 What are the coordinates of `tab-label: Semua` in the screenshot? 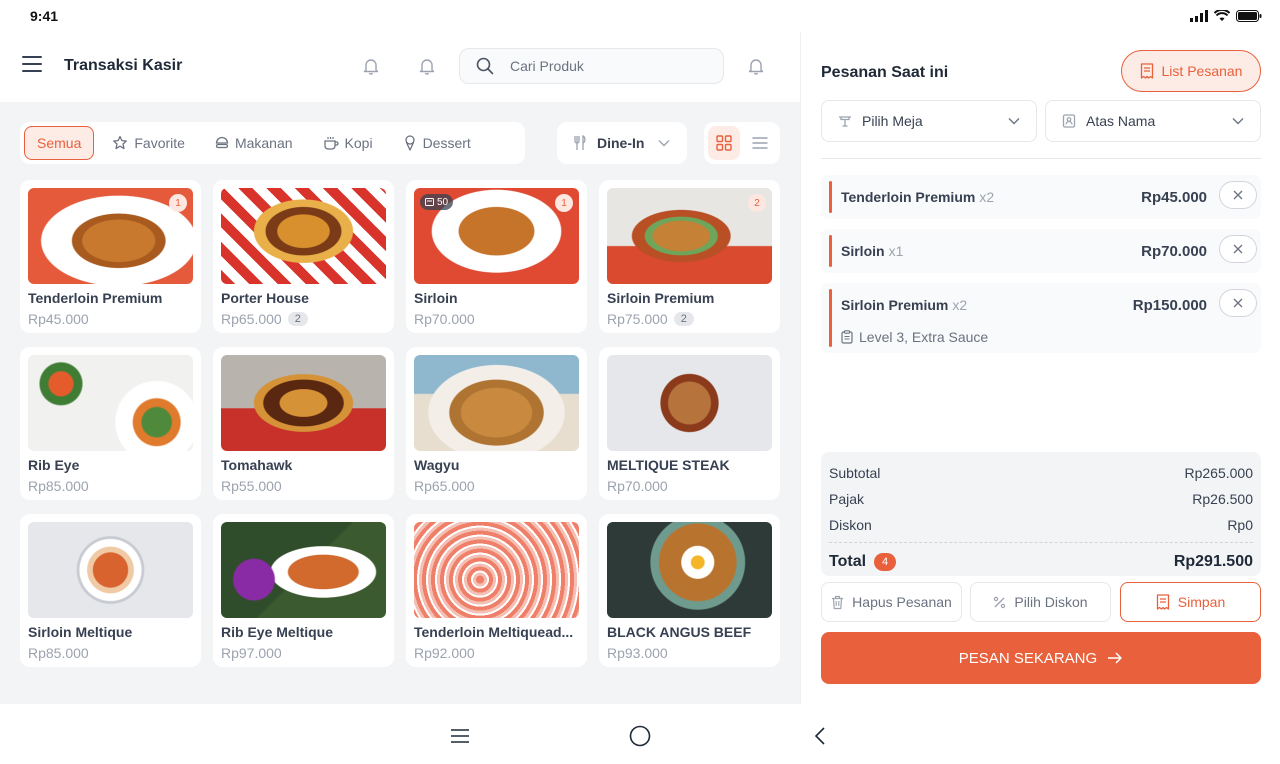 It's located at (59, 143).